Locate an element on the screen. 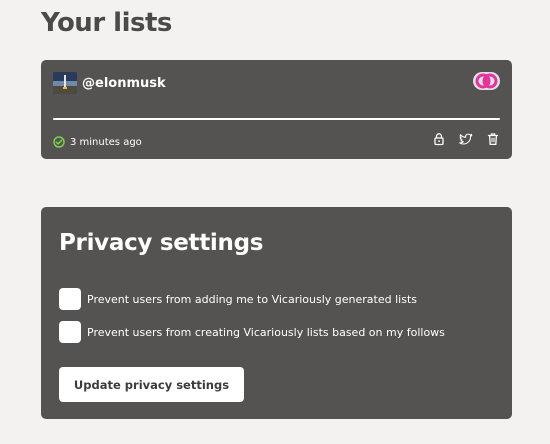  list-progress-bar is located at coordinates (276, 119).